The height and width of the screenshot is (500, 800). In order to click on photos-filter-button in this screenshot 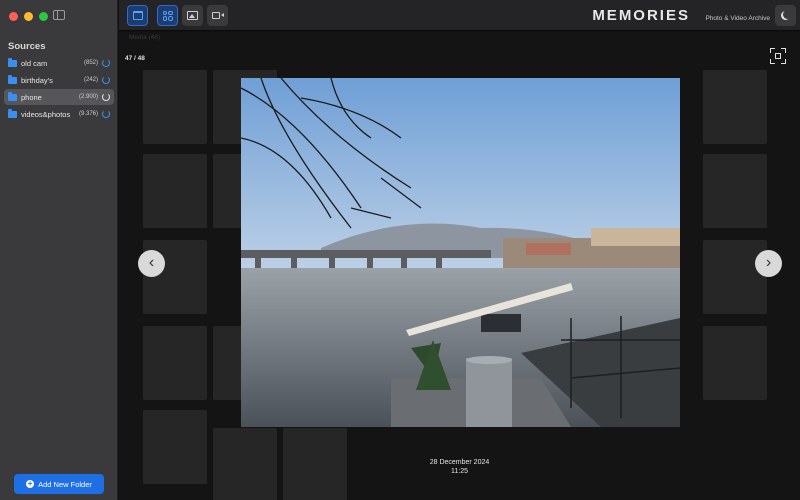, I will do `click(192, 15)`.